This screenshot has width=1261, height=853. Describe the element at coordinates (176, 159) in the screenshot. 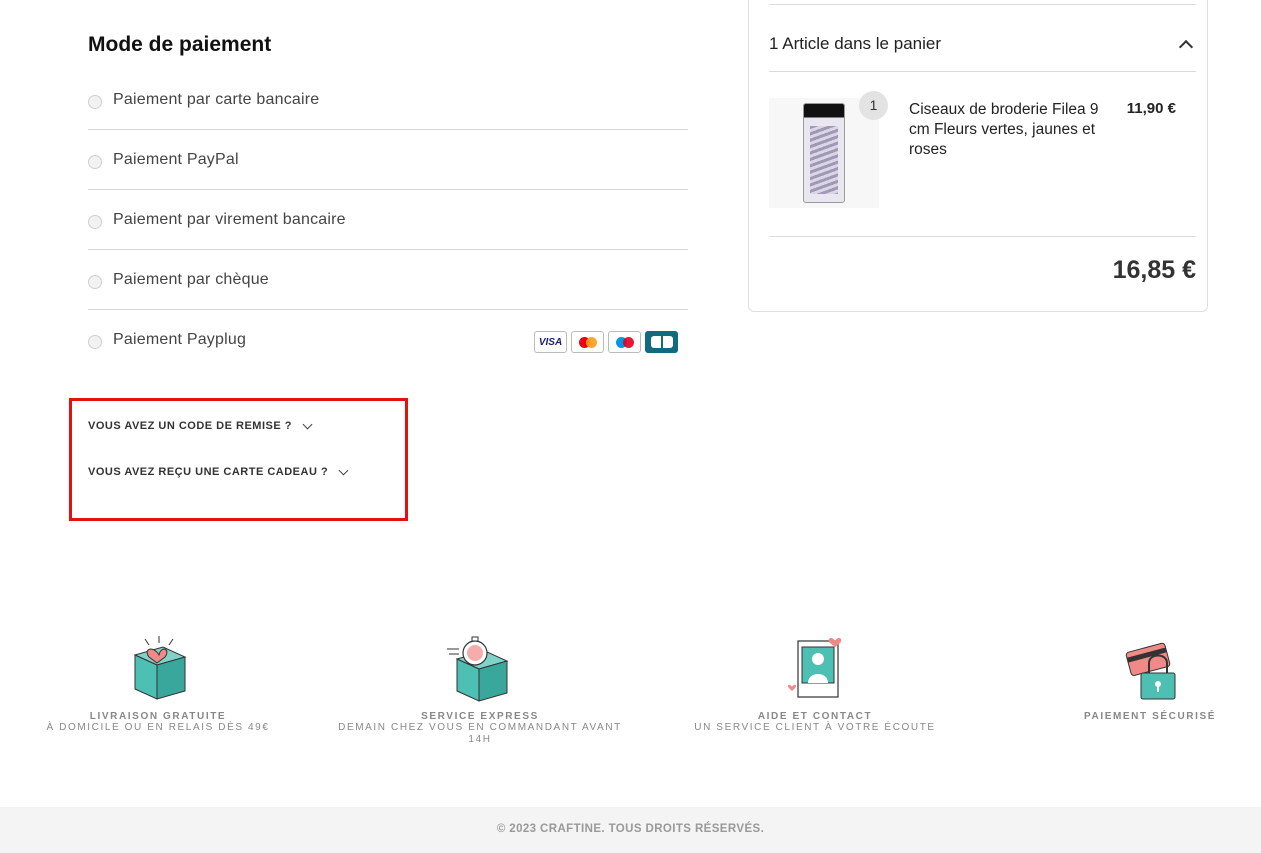

I see `payment-option-label: Paiement PayPal` at that location.